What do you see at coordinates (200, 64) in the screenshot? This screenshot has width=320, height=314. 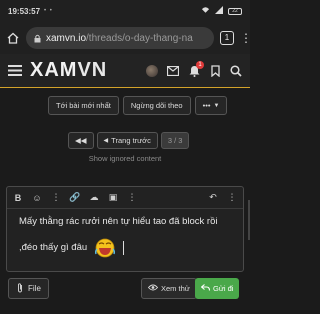 I see `alert-count-badge: 1` at bounding box center [200, 64].